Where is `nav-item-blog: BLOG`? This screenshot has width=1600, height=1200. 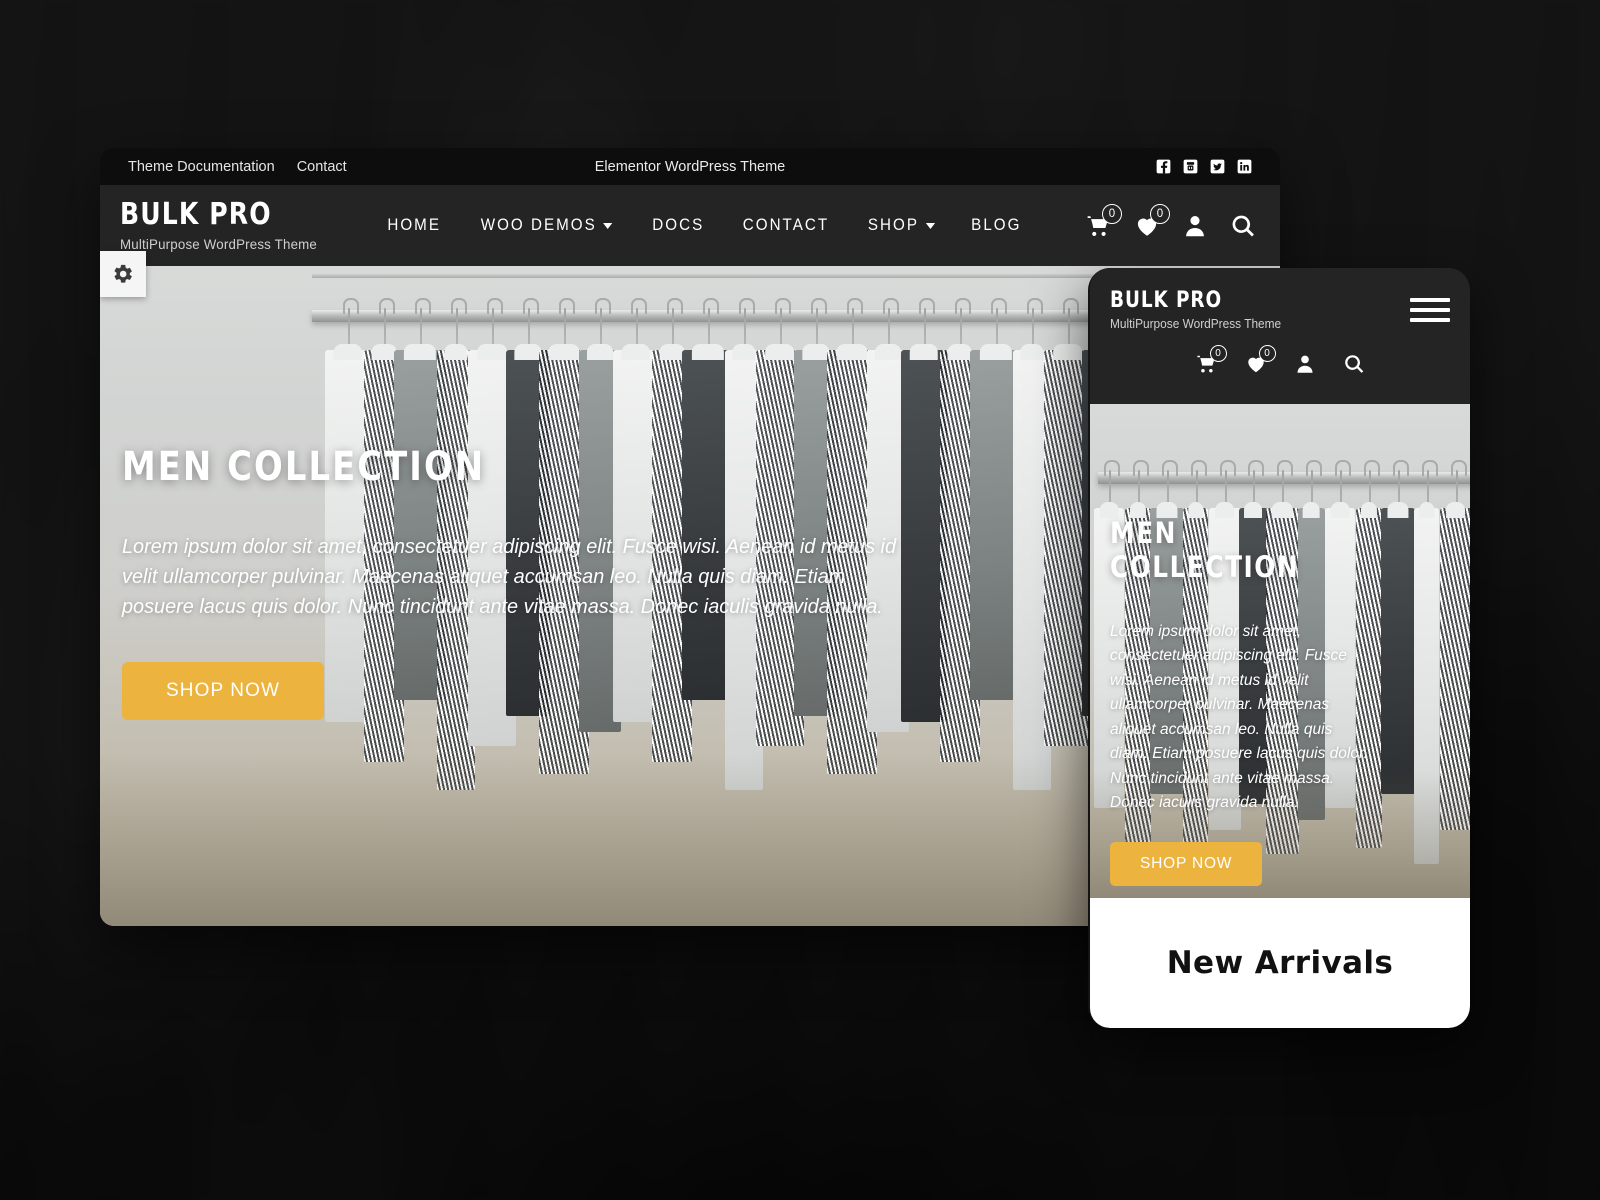 nav-item-blog: BLOG is located at coordinates (997, 225).